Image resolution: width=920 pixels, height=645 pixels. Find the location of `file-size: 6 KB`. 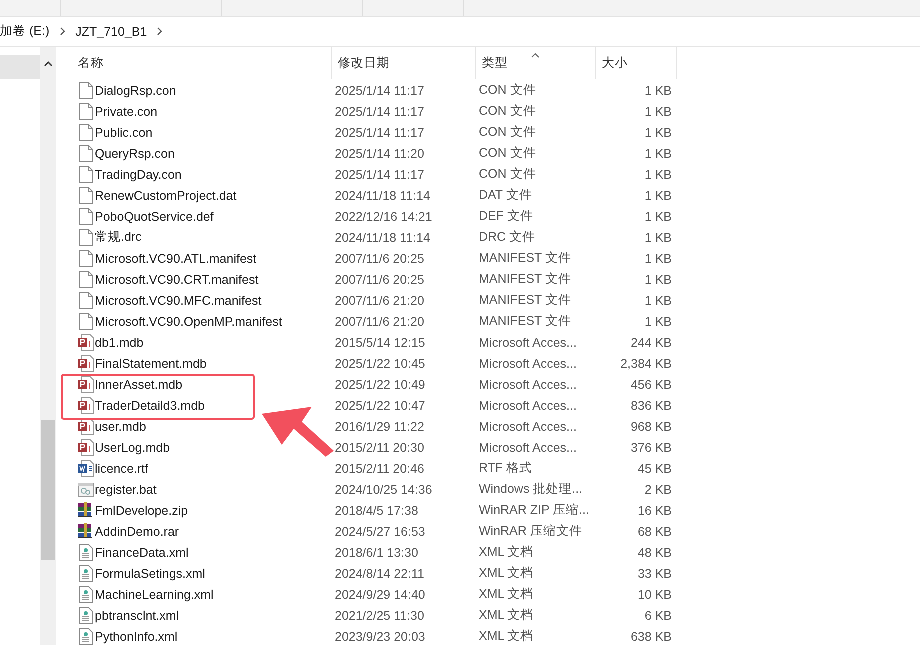

file-size: 6 KB is located at coordinates (658, 615).